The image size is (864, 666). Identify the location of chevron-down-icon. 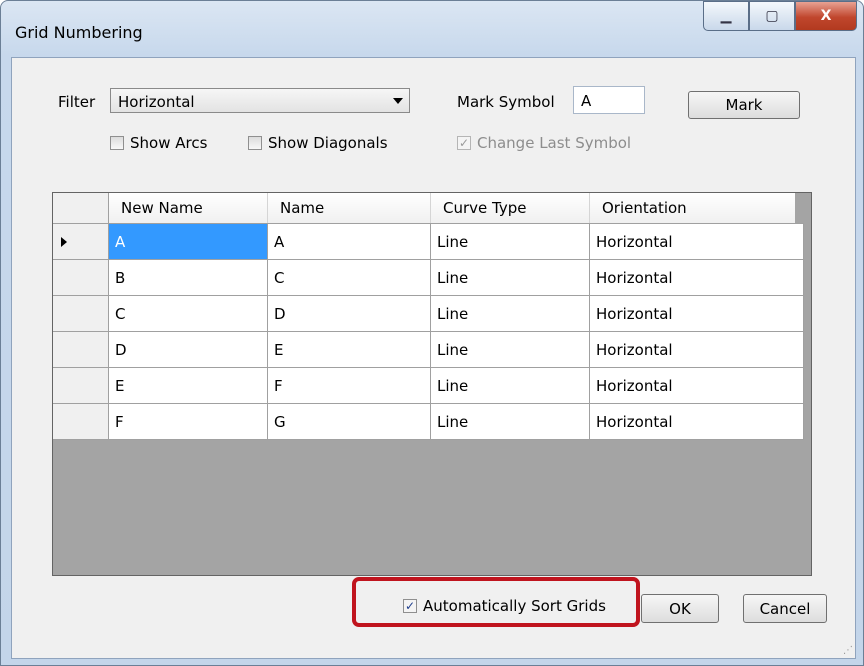
(398, 101).